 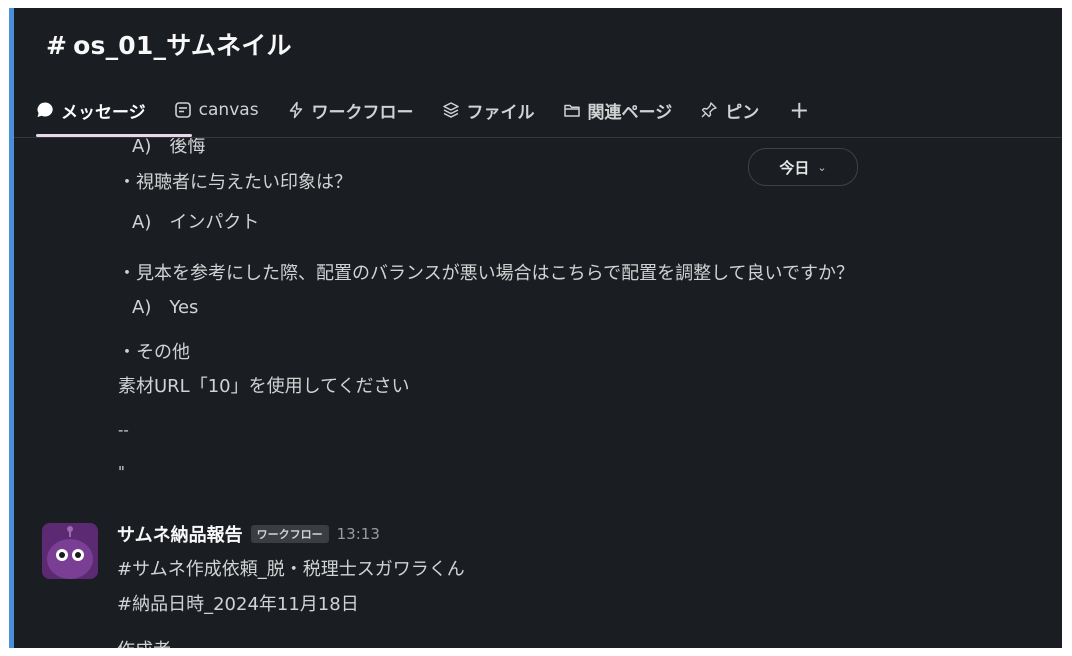 What do you see at coordinates (165, 307) in the screenshot?
I see `message-text-line: A) Yes` at bounding box center [165, 307].